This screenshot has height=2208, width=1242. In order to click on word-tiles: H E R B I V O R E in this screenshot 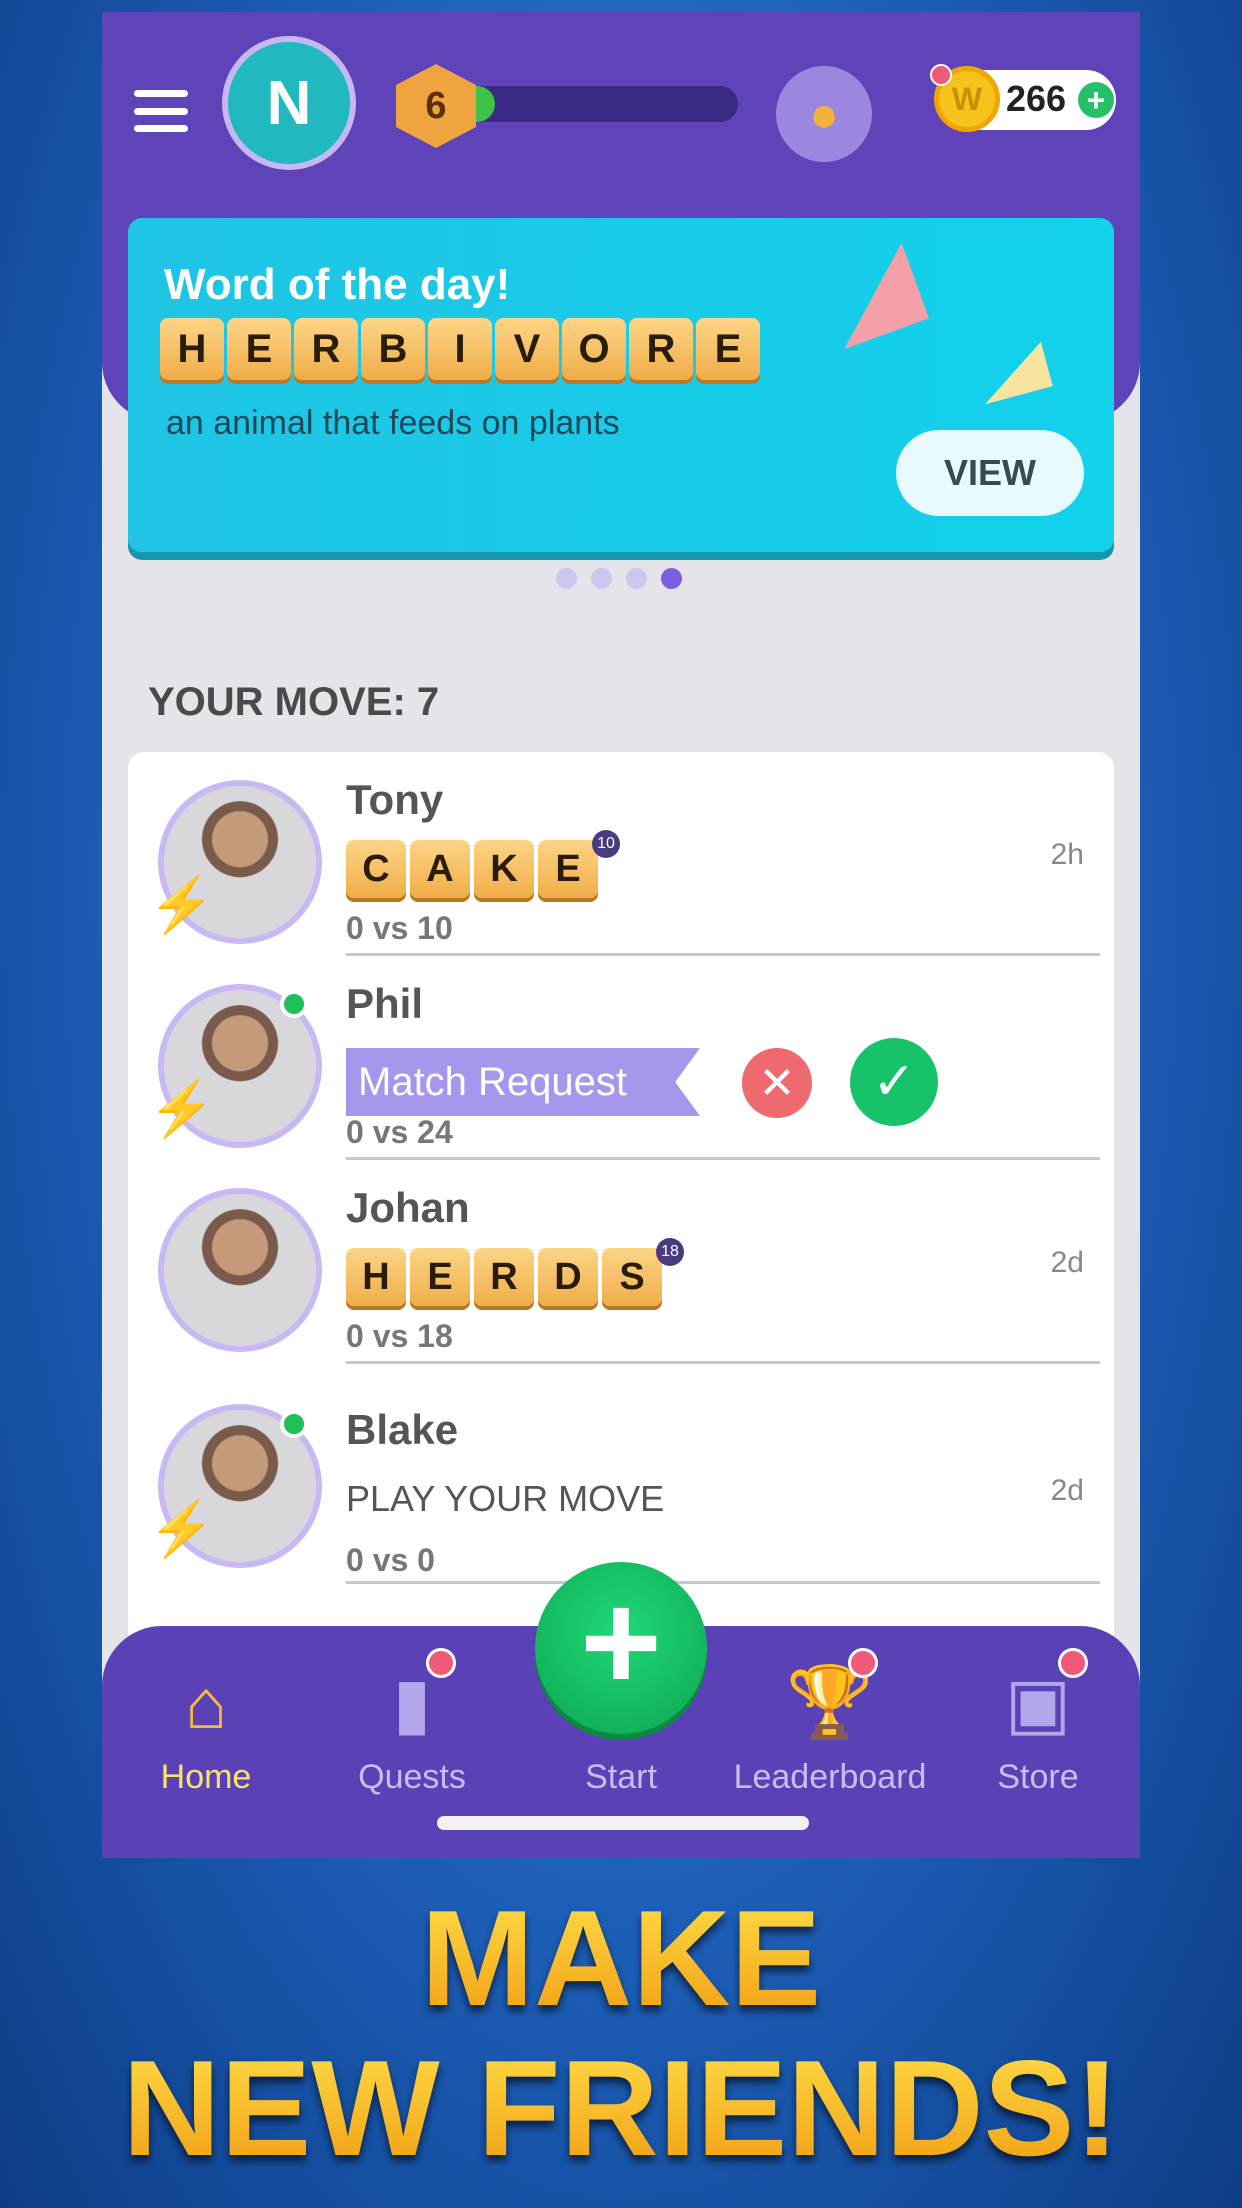, I will do `click(460, 349)`.